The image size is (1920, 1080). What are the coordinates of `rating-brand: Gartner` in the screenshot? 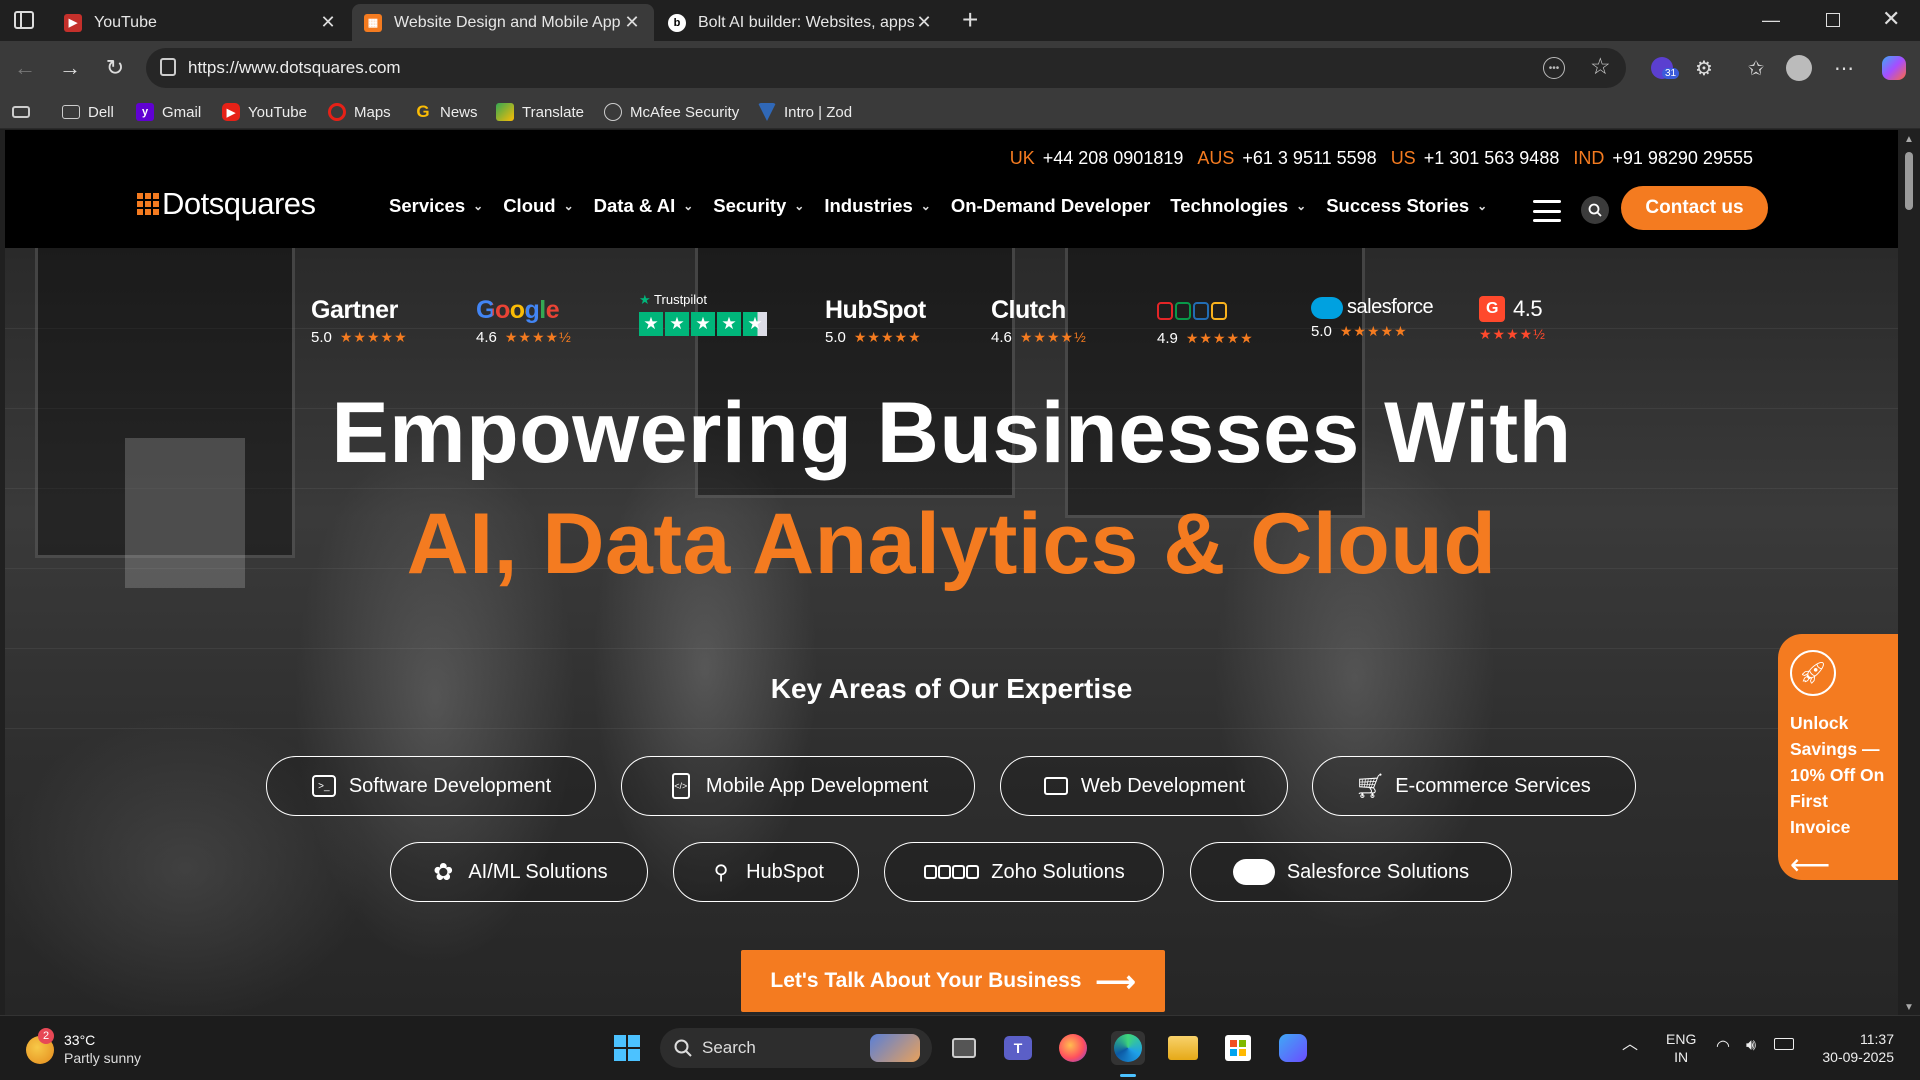 It's located at (354, 310).